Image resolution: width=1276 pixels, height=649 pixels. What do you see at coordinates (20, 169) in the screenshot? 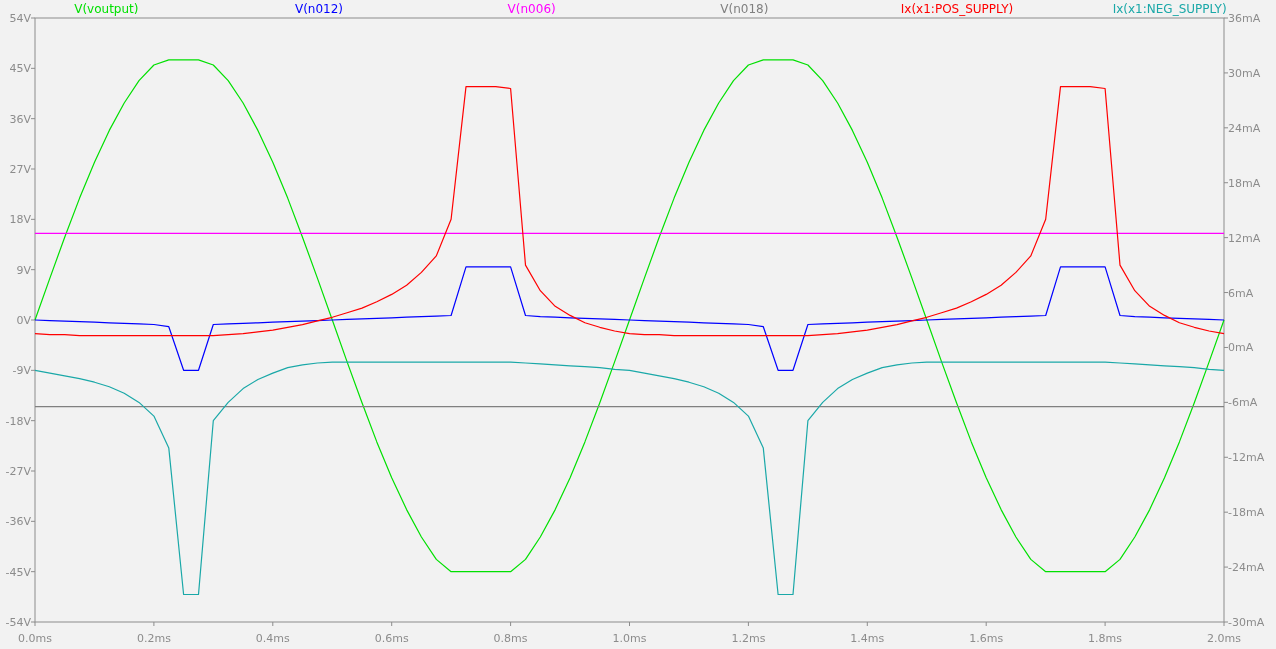
I see `y-tick-label: 27V` at bounding box center [20, 169].